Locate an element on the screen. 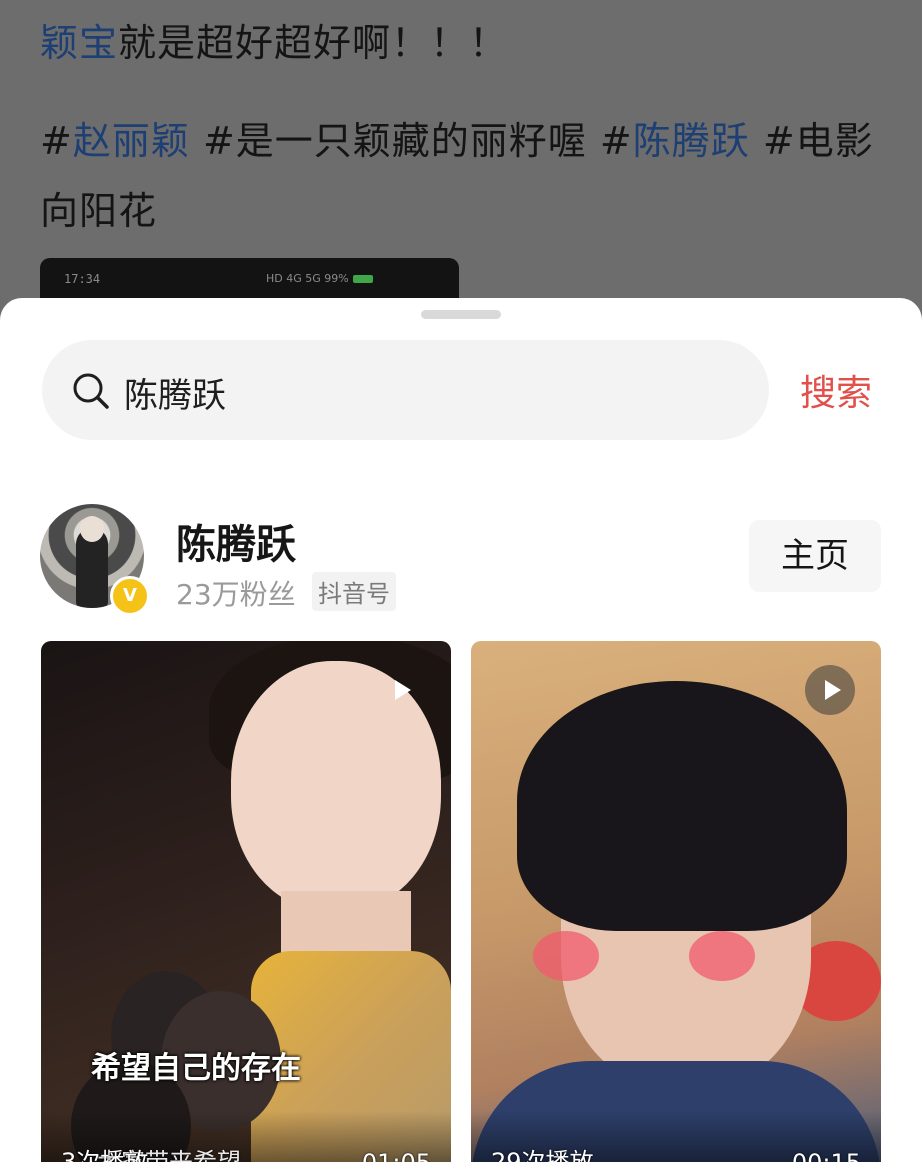 The width and height of the screenshot is (922, 1162). post-hashtags-line: #赵丽颖 #是一只颖藏的丽籽喔 #陈腾跃 #电影 is located at coordinates (457, 137).